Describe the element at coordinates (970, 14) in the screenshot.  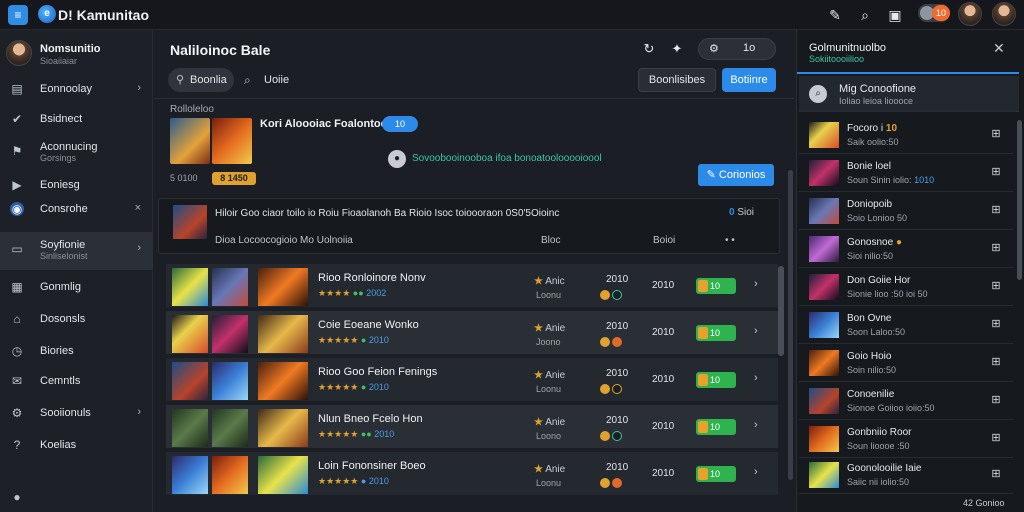
I see `avatar` at that location.